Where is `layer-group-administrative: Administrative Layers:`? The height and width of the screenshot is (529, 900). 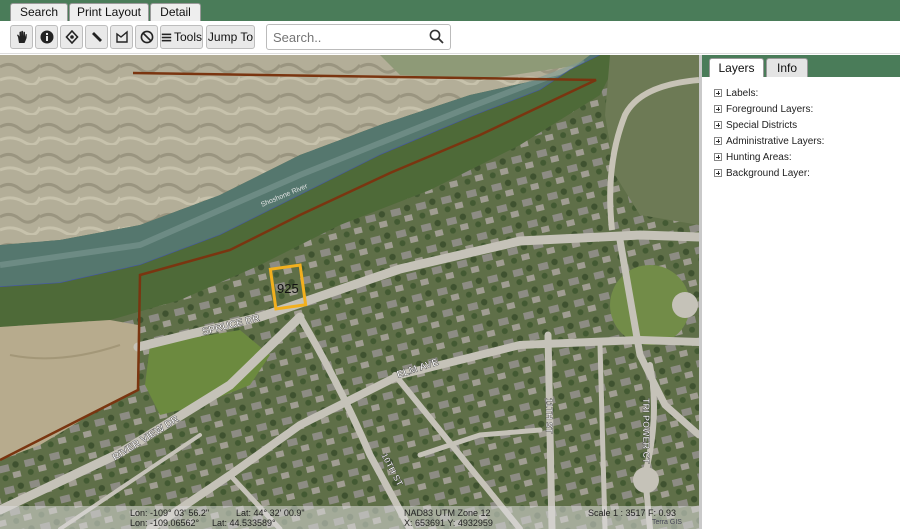 layer-group-administrative: Administrative Layers: is located at coordinates (769, 141).